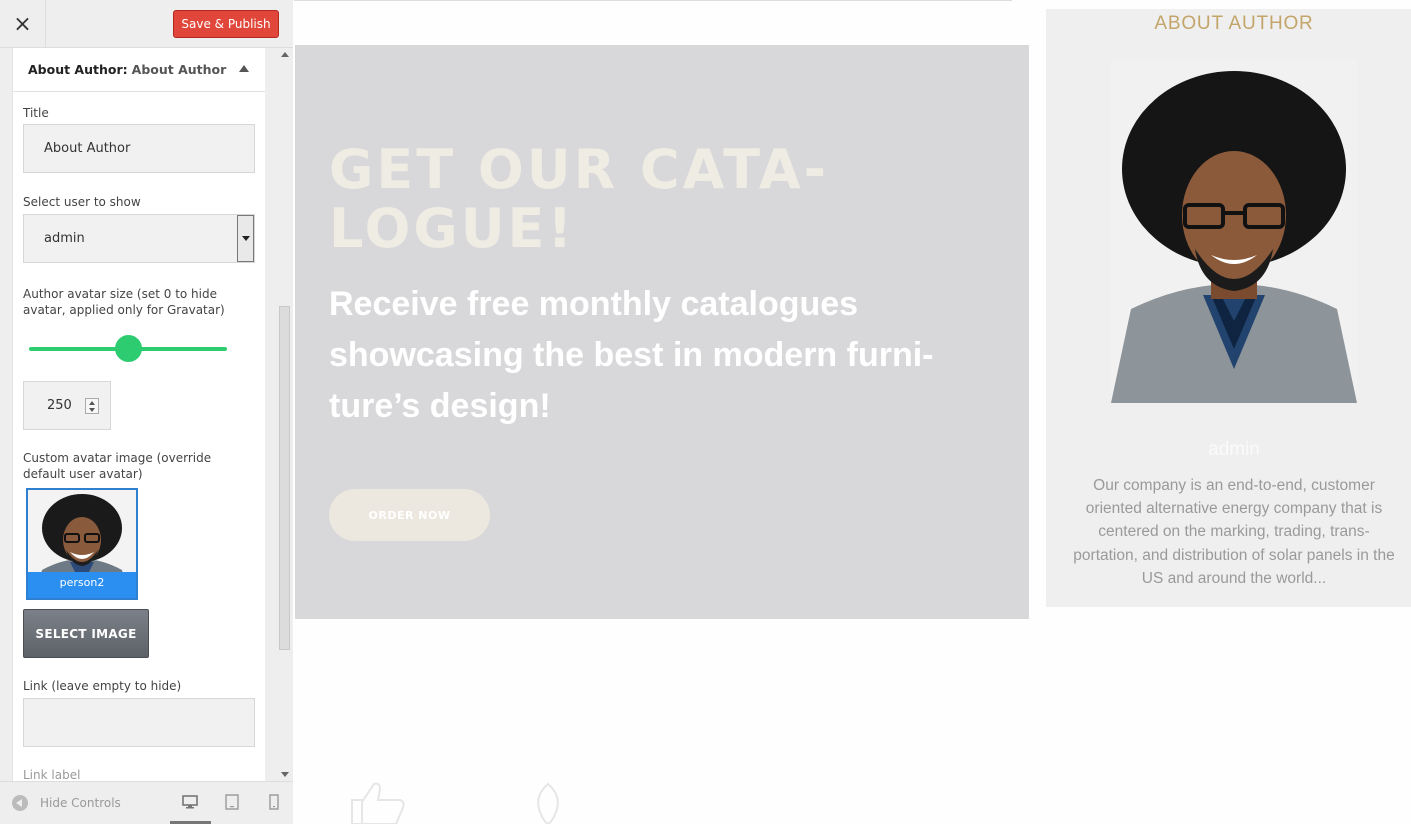 The height and width of the screenshot is (824, 1411). What do you see at coordinates (92, 403) in the screenshot?
I see `spinner-up-icon` at bounding box center [92, 403].